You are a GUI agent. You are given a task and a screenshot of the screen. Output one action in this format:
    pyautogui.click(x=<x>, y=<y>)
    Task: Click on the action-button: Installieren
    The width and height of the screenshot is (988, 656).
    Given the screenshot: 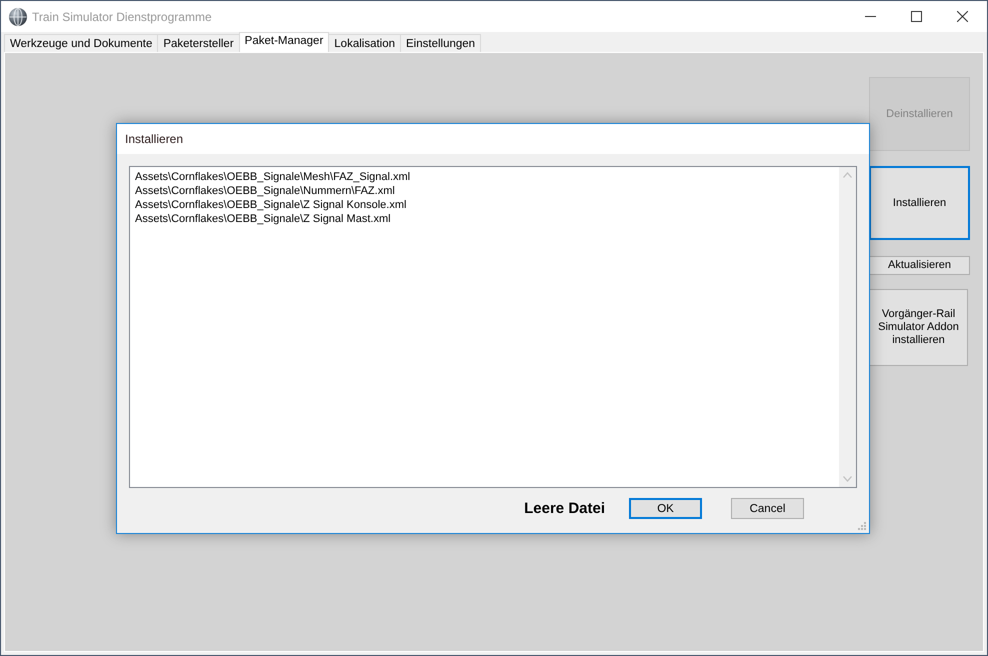 What is the action you would take?
    pyautogui.click(x=919, y=203)
    